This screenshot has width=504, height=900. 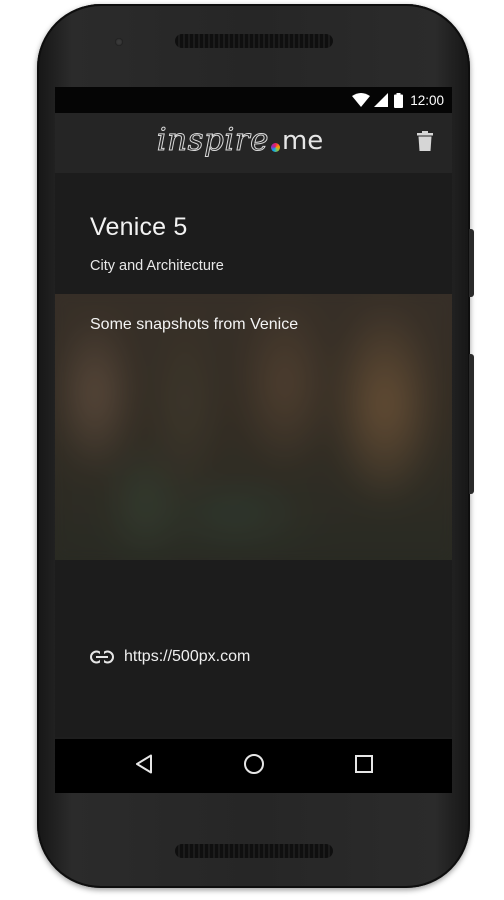 What do you see at coordinates (212, 140) in the screenshot?
I see `logo-text: inspire` at bounding box center [212, 140].